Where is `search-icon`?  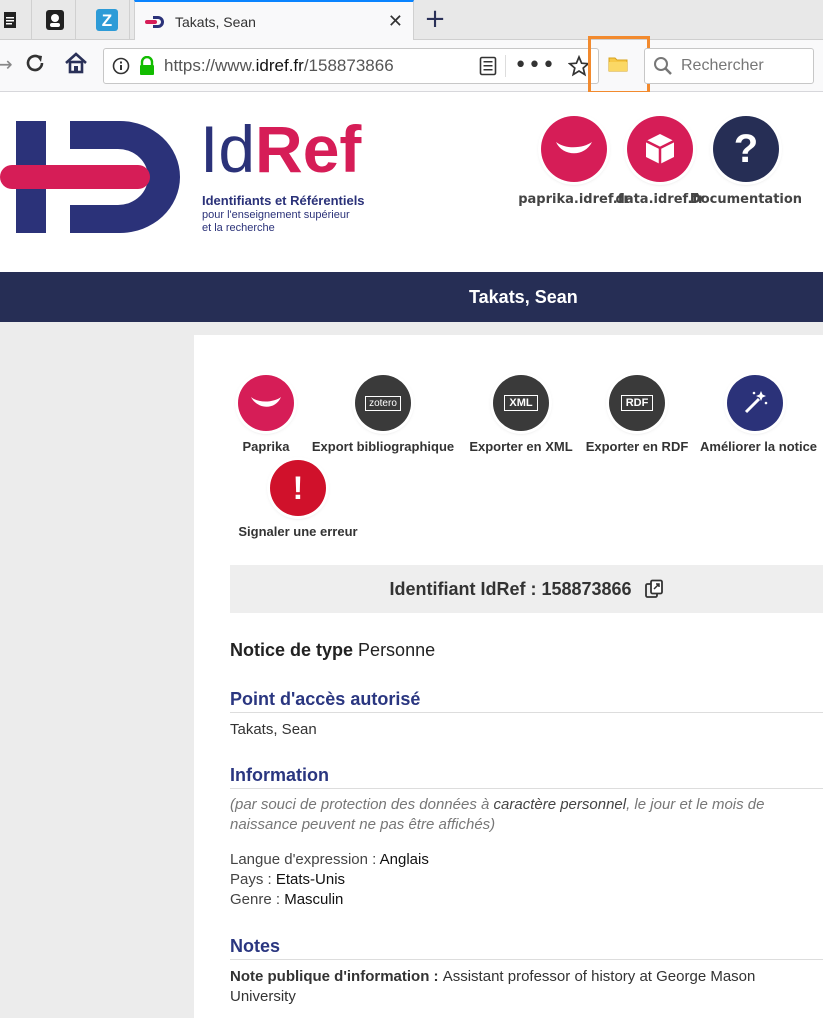 search-icon is located at coordinates (663, 66).